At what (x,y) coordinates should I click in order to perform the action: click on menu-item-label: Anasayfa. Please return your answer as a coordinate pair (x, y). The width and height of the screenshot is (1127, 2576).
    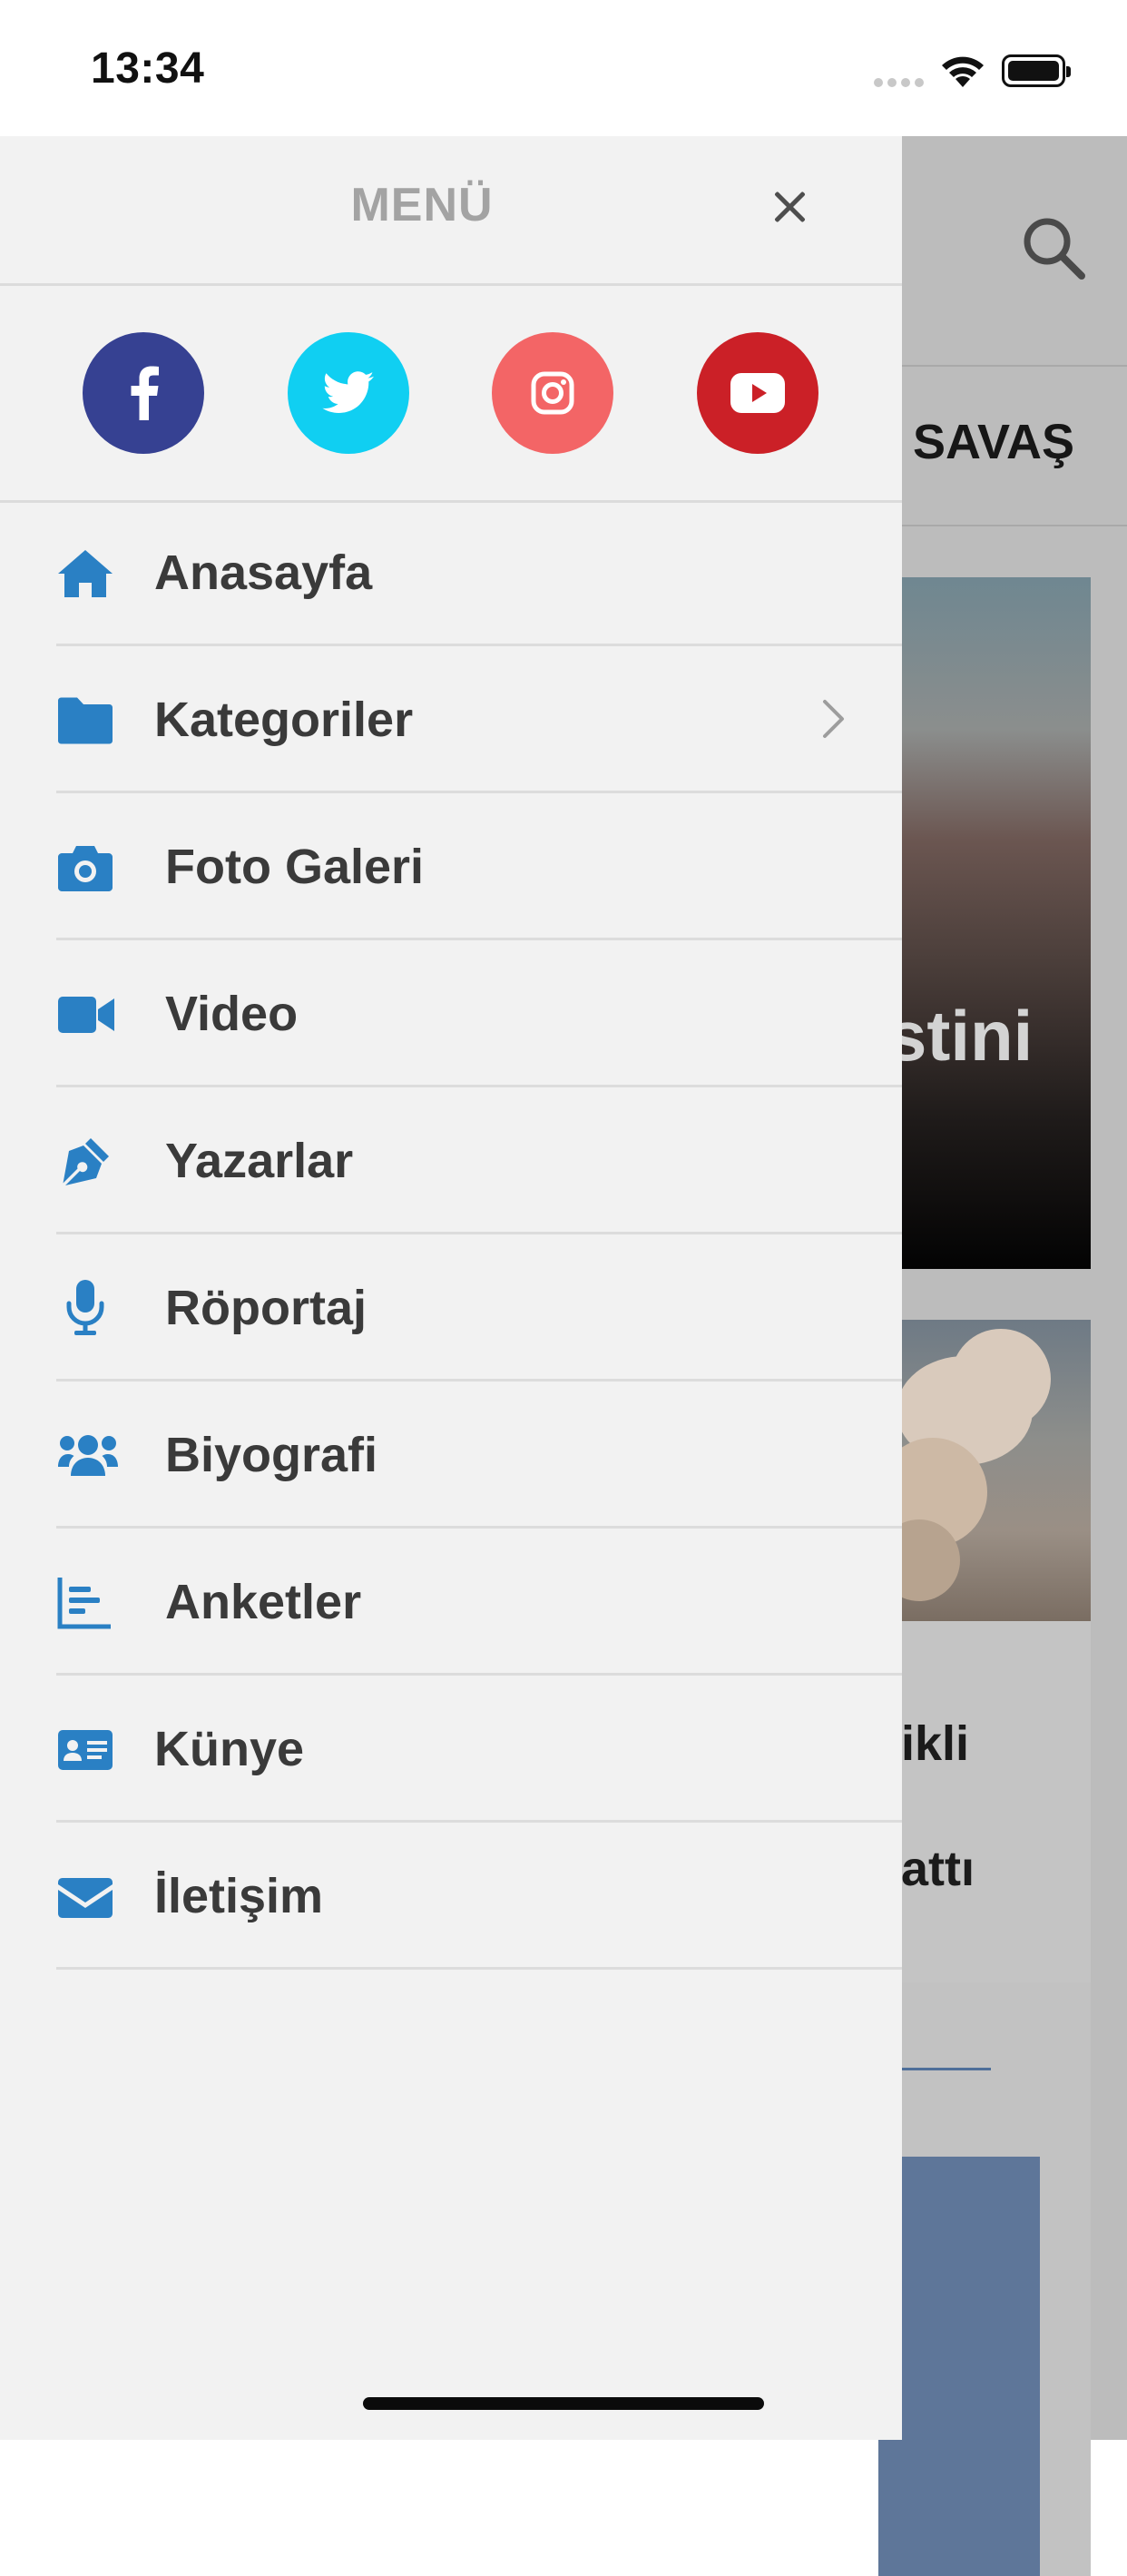
    Looking at the image, I should click on (263, 573).